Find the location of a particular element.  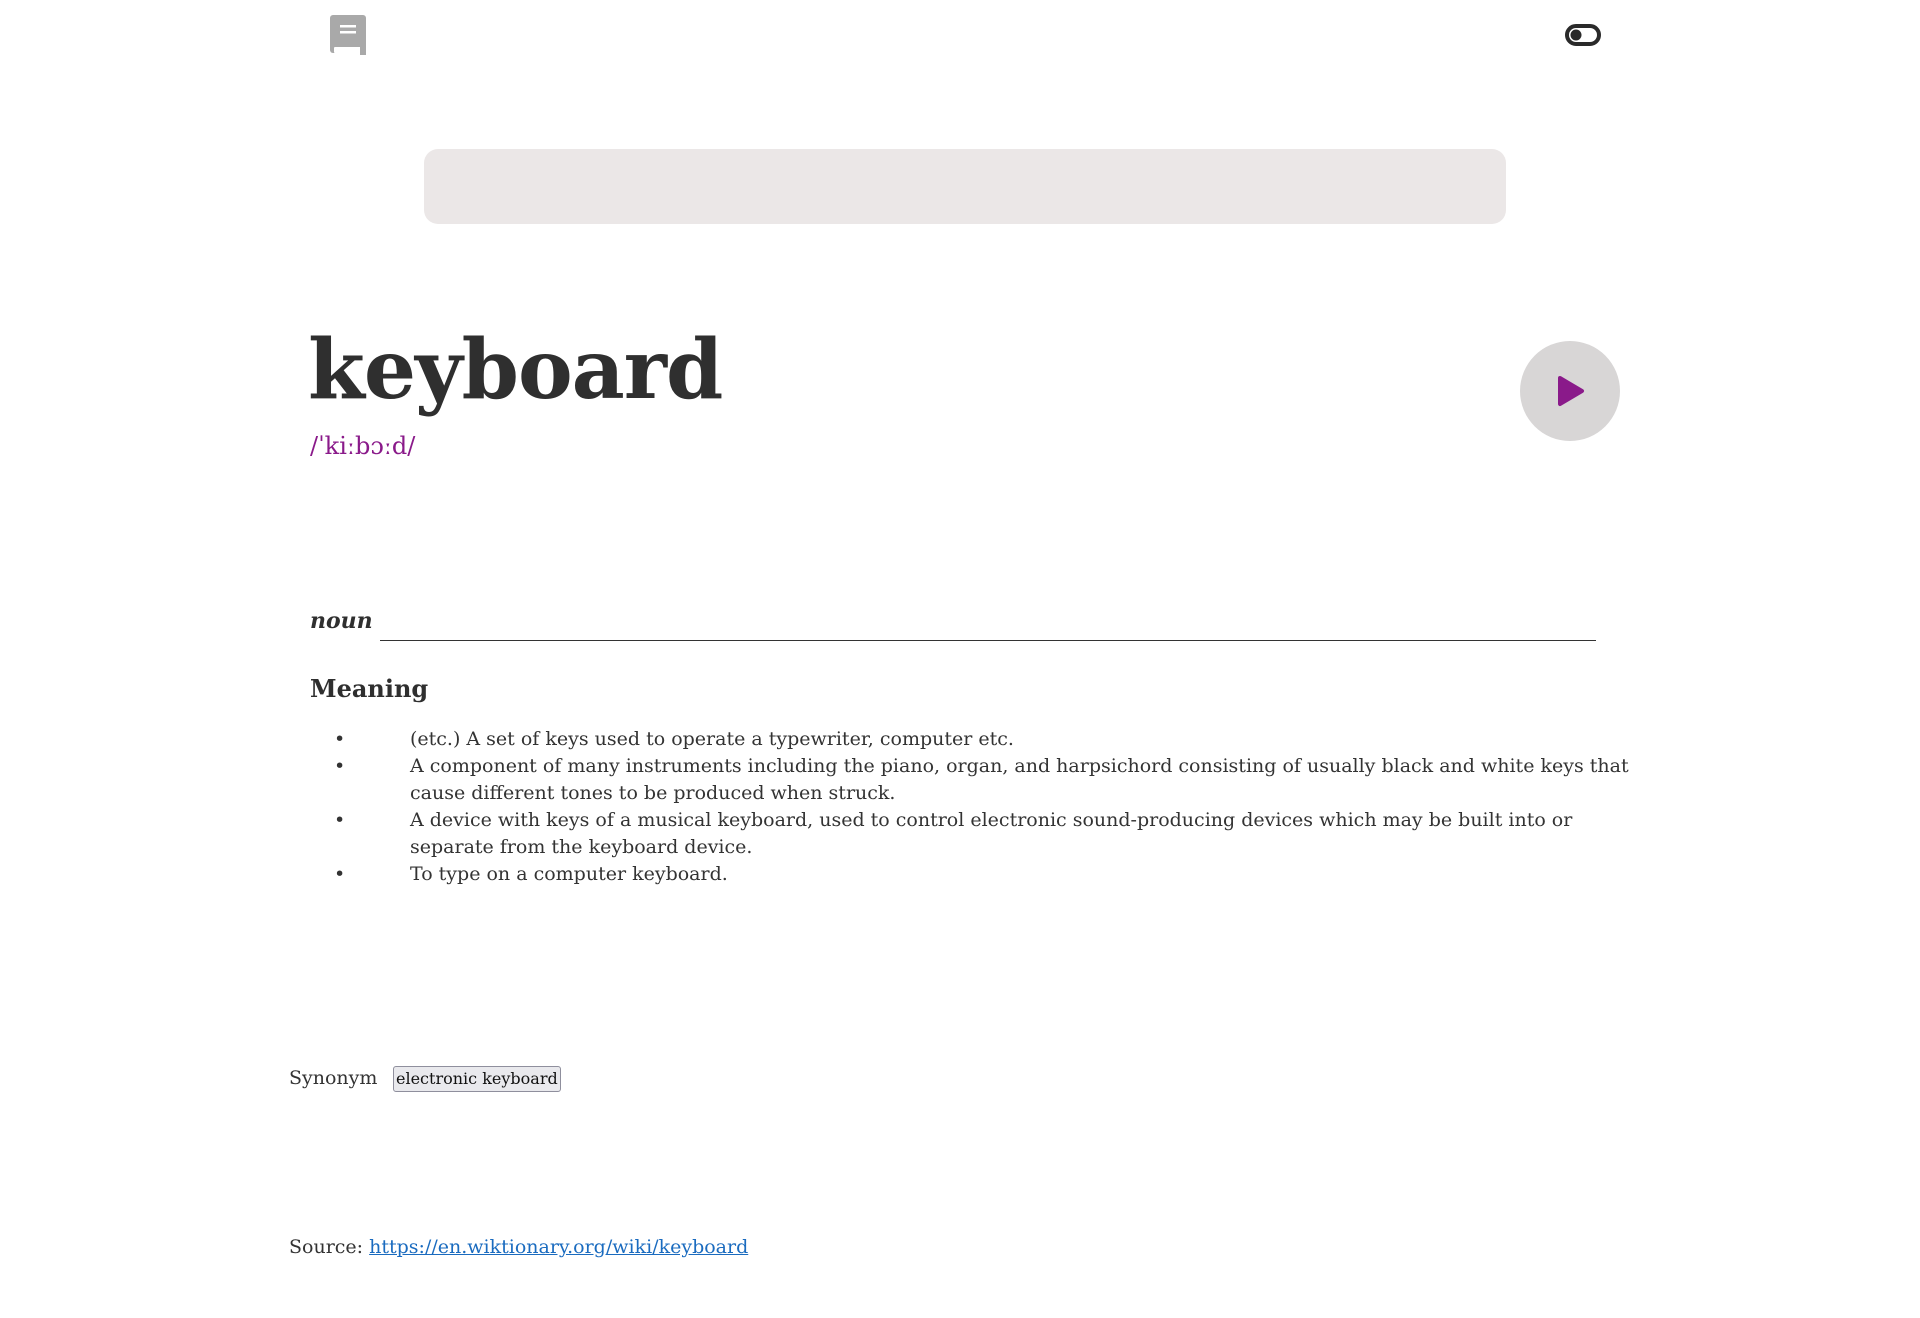

synonym-button: electronic keyboard is located at coordinates (477, 1079).